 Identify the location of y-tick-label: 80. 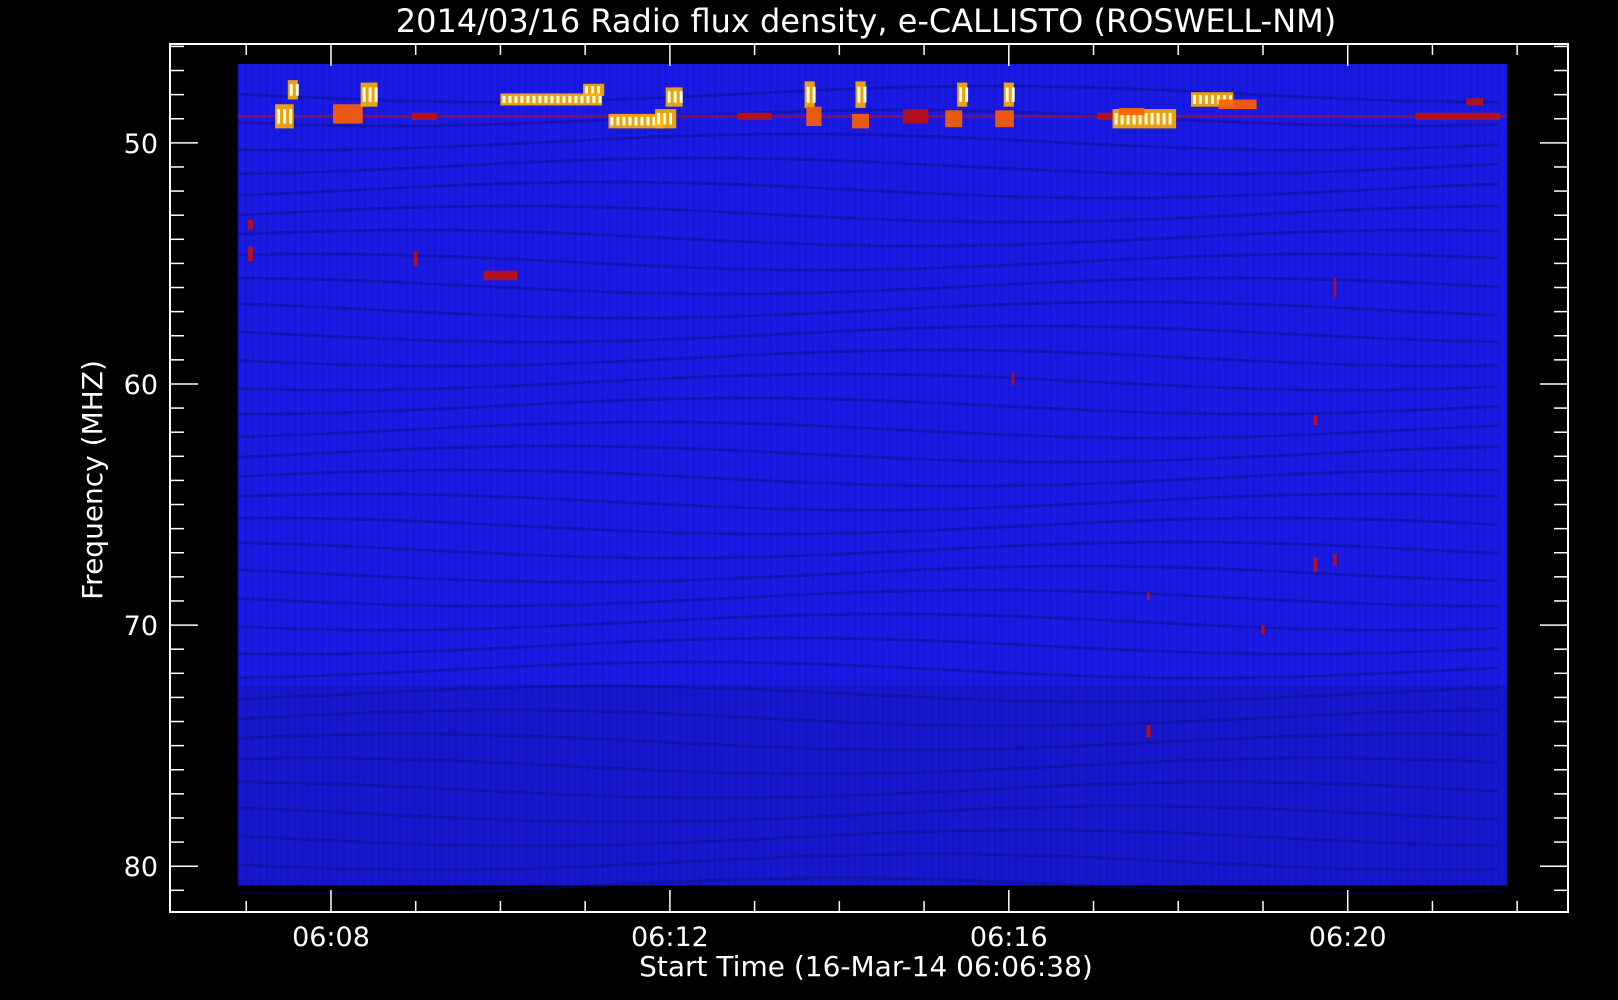
(141, 867).